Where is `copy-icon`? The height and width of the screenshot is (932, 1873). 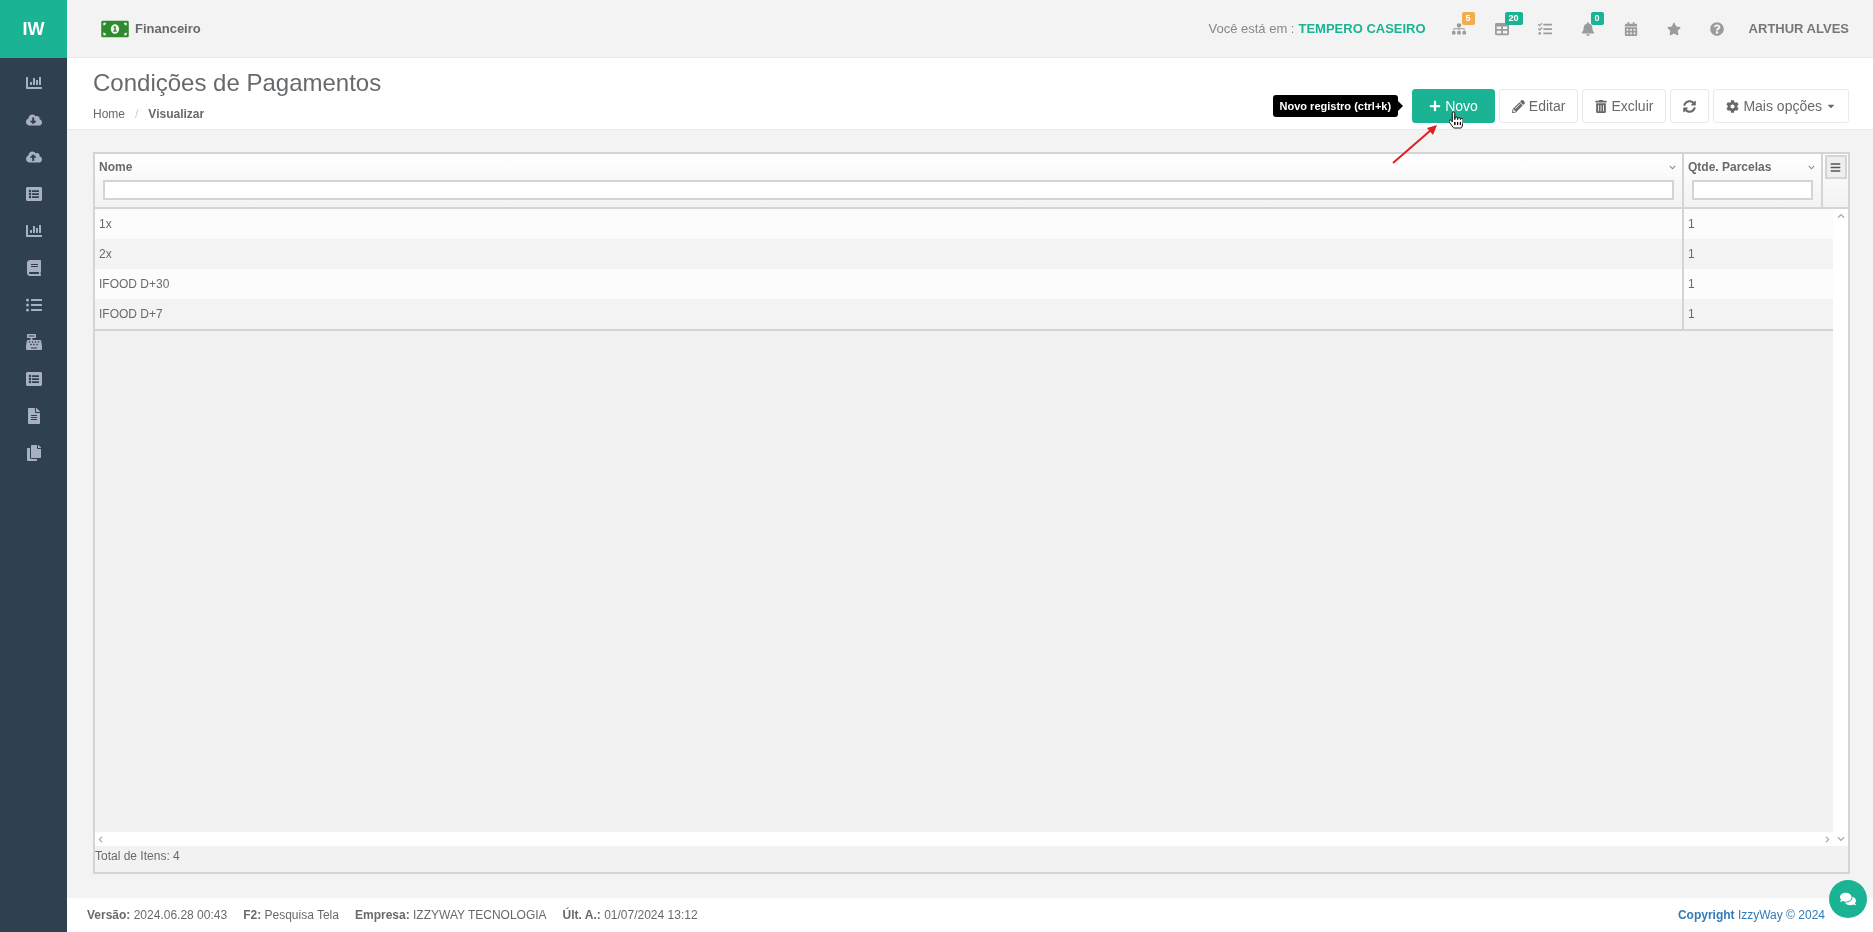
copy-icon is located at coordinates (33, 453).